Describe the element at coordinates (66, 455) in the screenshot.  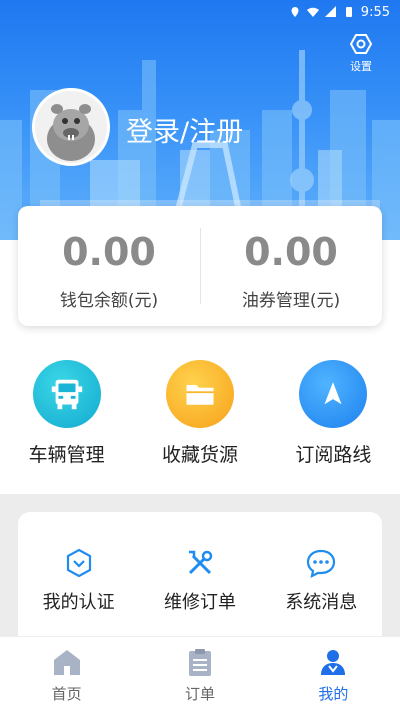
I see `vehicle-management-label: 车辆管理` at that location.